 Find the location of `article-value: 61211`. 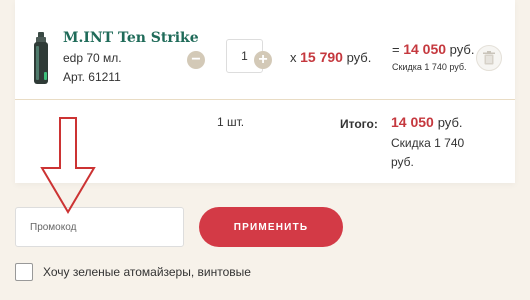

article-value: 61211 is located at coordinates (104, 77).